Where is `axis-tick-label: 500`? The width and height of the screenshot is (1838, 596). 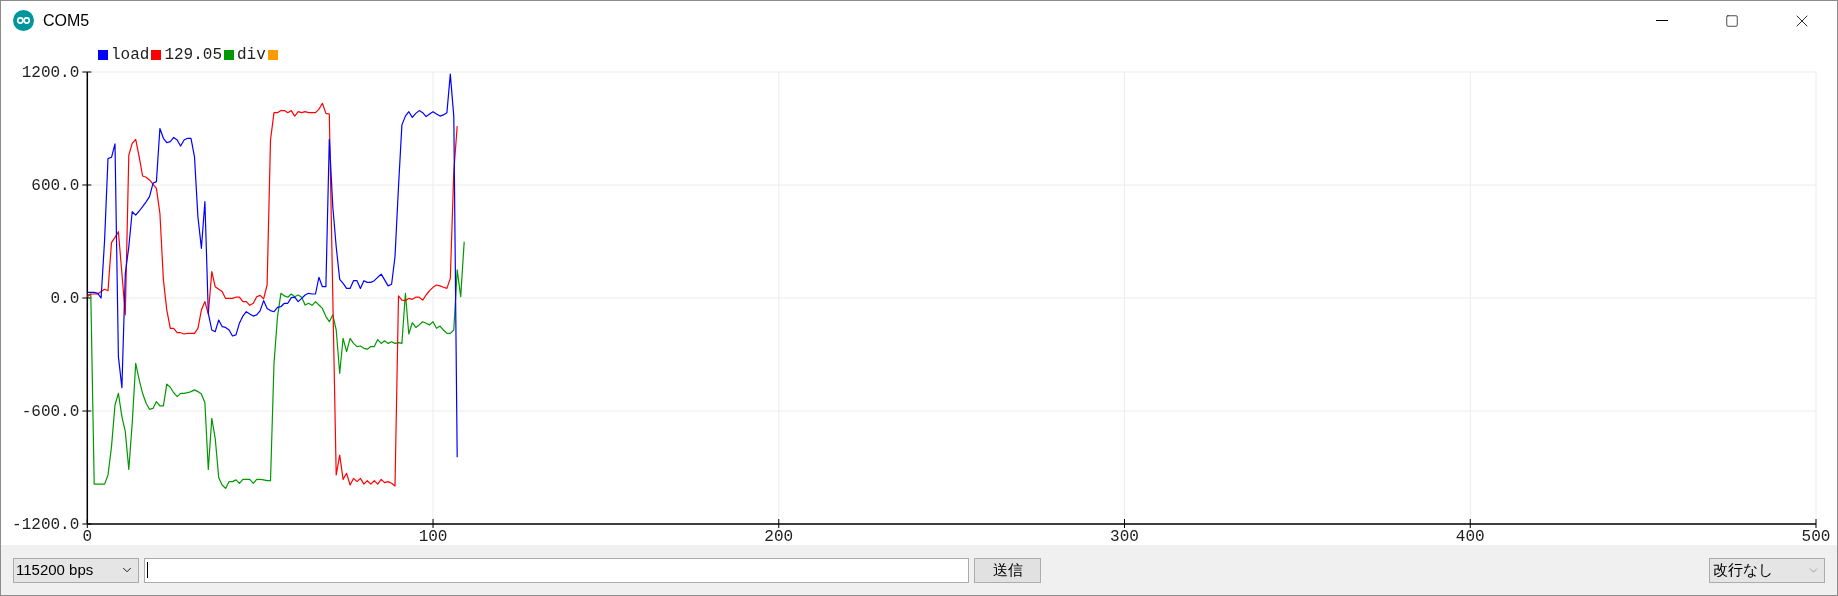
axis-tick-label: 500 is located at coordinates (1816, 537).